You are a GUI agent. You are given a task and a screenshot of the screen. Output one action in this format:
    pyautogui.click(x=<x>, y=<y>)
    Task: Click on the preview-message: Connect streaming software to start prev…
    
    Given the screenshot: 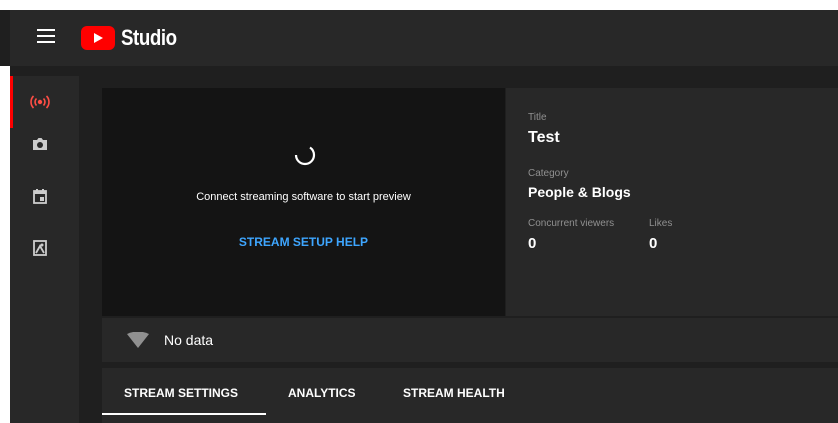 What is the action you would take?
    pyautogui.click(x=303, y=197)
    